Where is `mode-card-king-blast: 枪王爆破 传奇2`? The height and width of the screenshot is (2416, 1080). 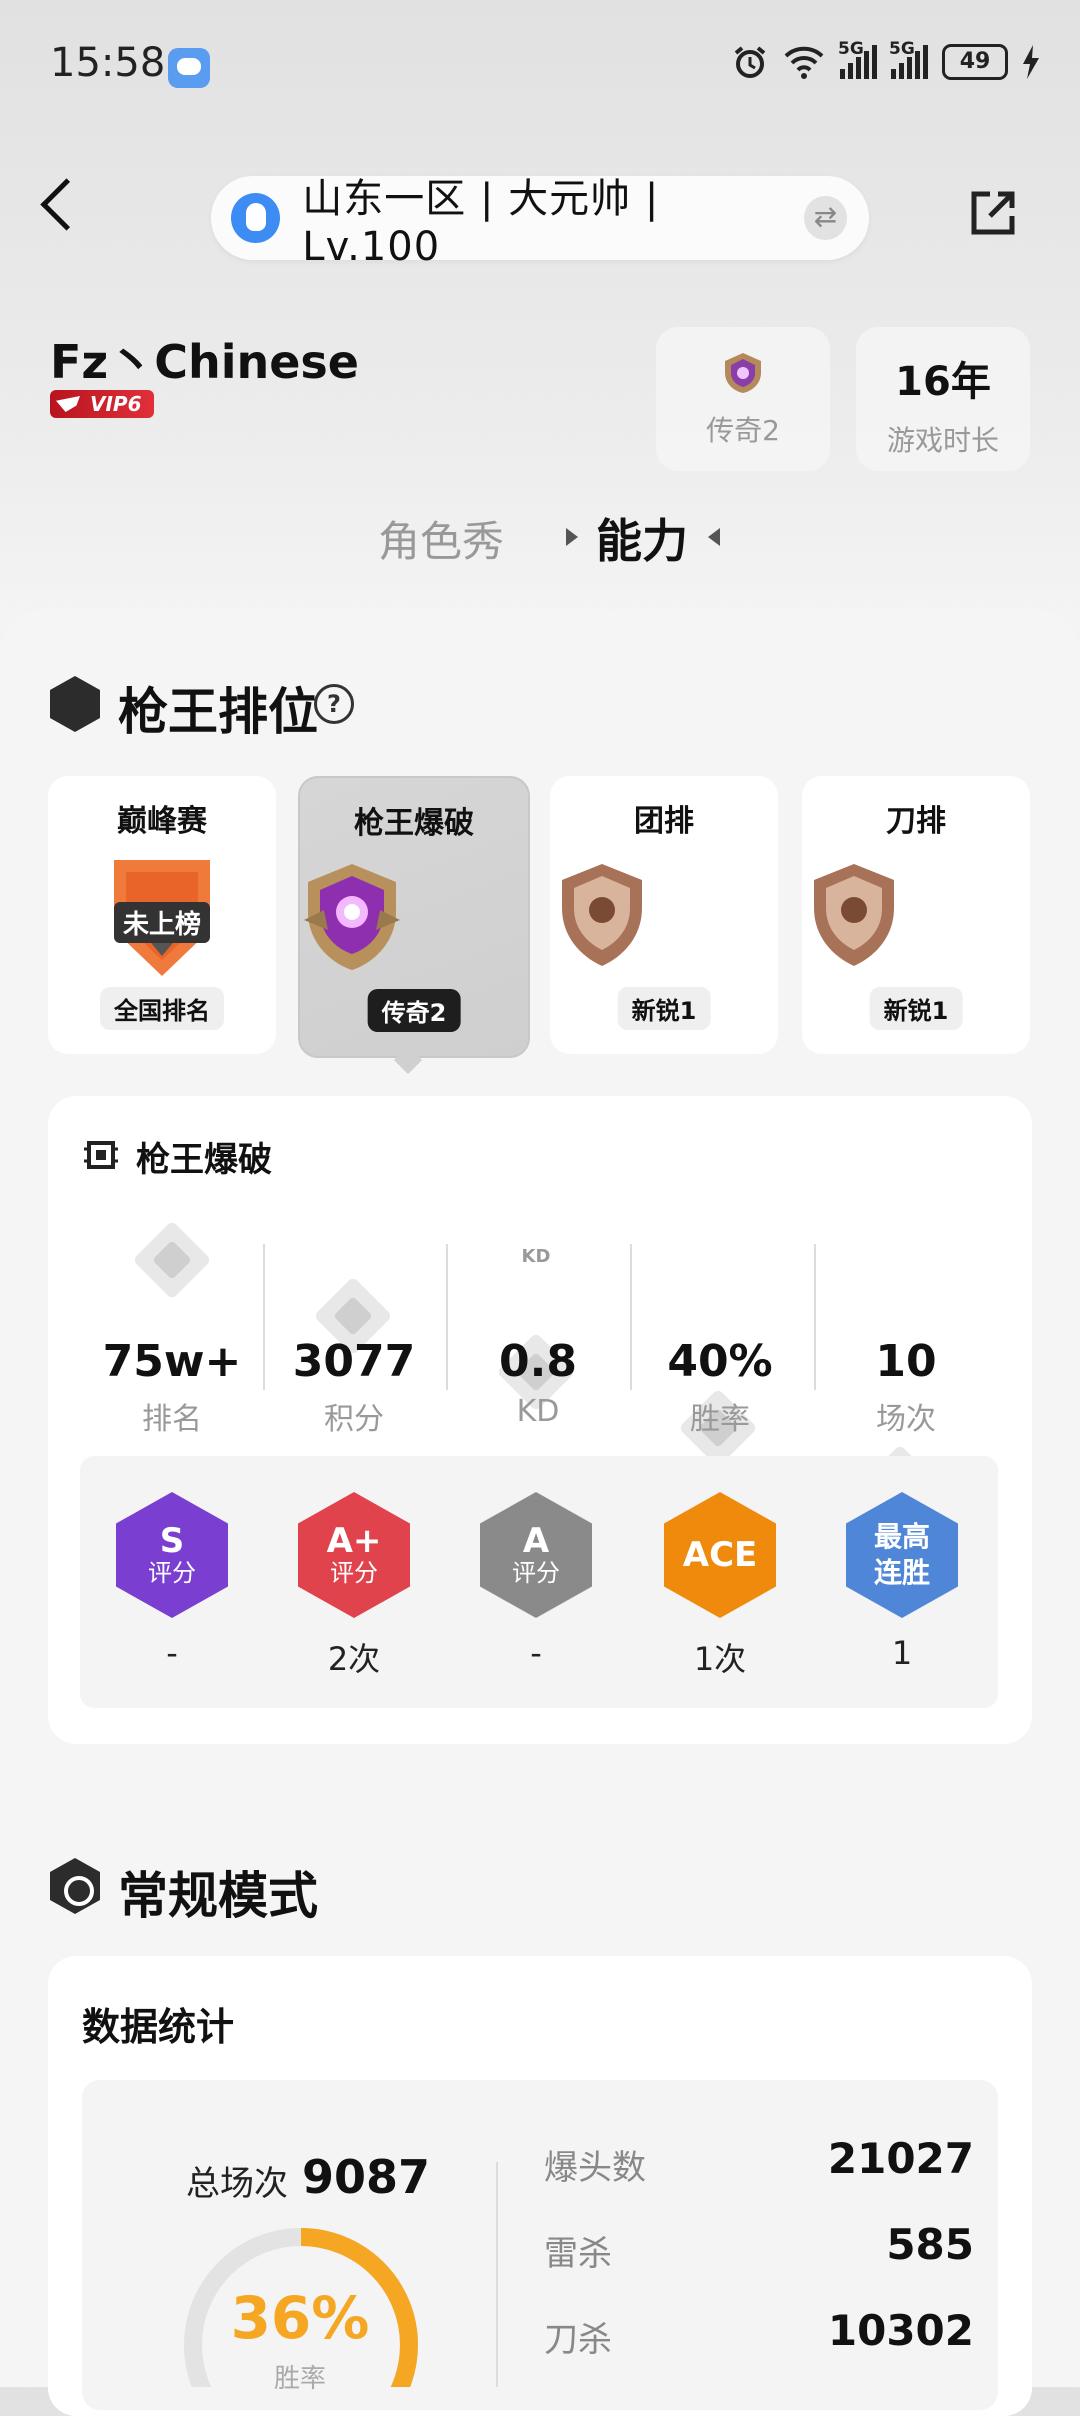
mode-card-king-blast: 枪王爆破 传奇2 is located at coordinates (414, 917).